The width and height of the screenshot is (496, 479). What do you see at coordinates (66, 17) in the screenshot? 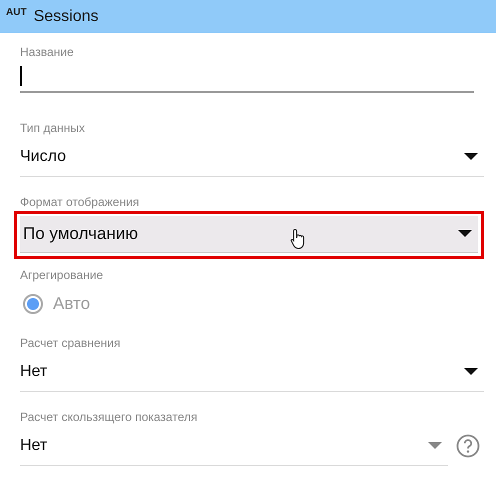
I see `header-title: Sessions` at bounding box center [66, 17].